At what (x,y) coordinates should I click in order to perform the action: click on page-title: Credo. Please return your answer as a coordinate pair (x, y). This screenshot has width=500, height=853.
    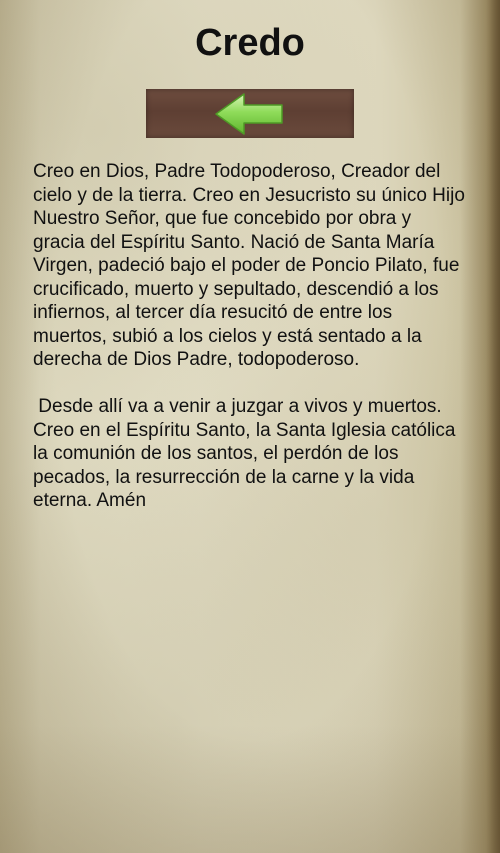
    Looking at the image, I should click on (250, 43).